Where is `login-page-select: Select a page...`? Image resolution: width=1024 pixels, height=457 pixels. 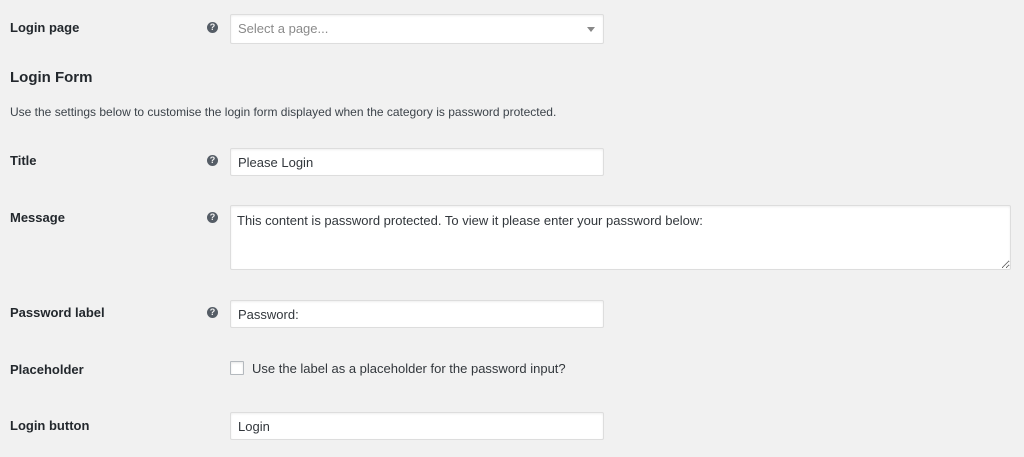 login-page-select: Select a page... is located at coordinates (417, 29).